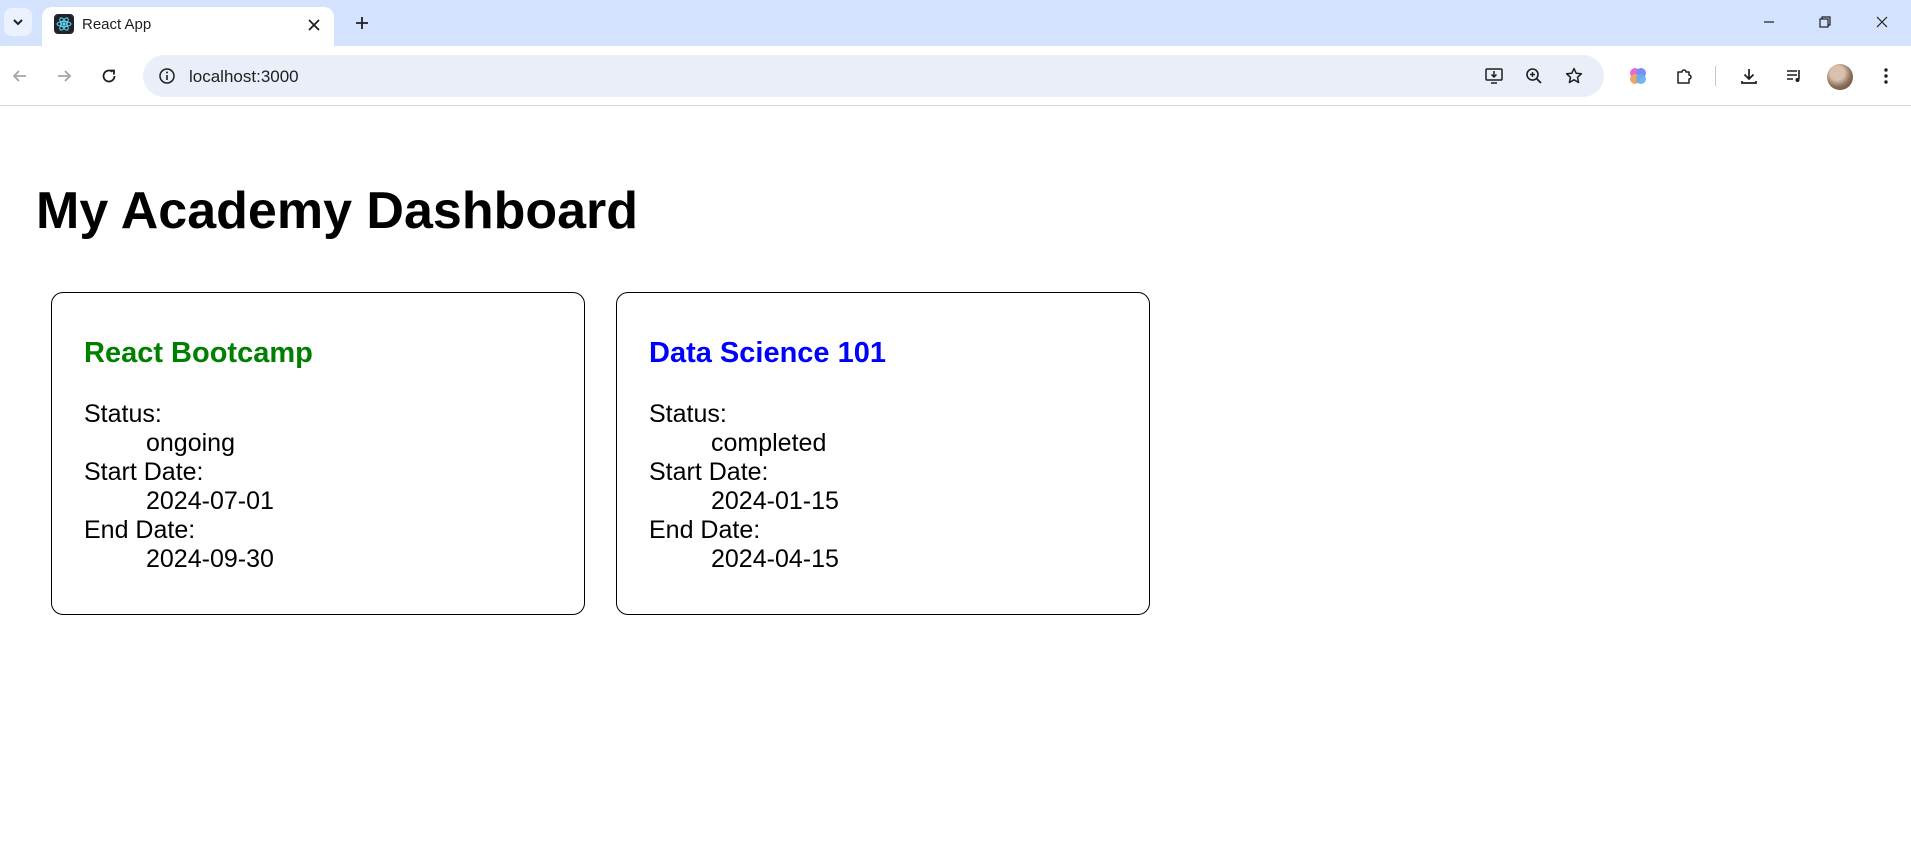  I want to click on close-window-icon, so click(1882, 22).